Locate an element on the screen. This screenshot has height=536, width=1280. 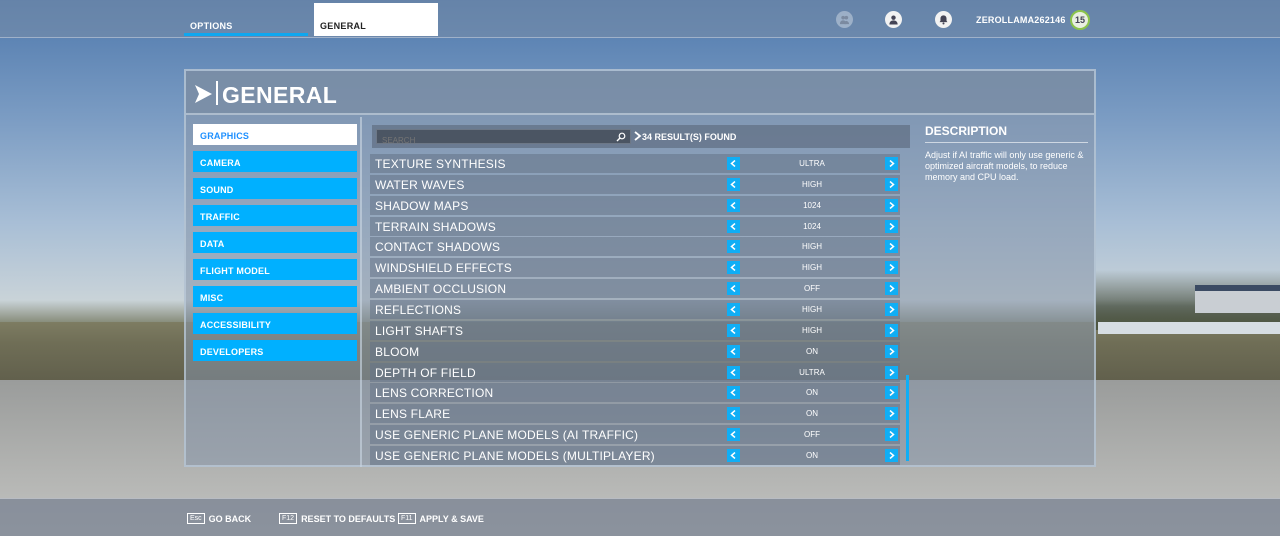
setting-value: ULTRA is located at coordinates (812, 163).